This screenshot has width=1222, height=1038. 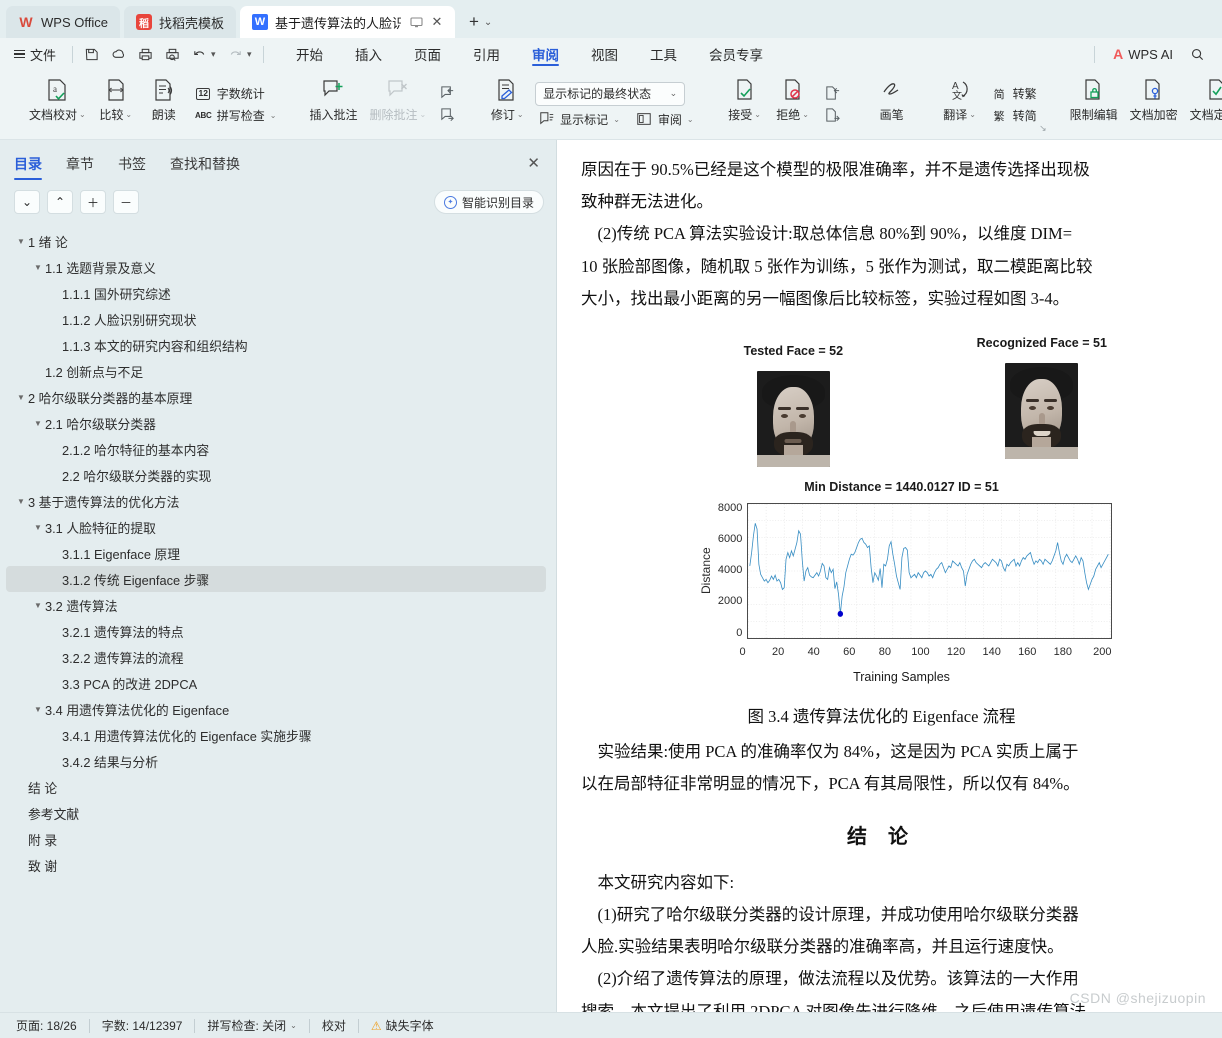 I want to click on toc-item: ▼ 1.1 选题背景及意义, so click(x=276, y=267).